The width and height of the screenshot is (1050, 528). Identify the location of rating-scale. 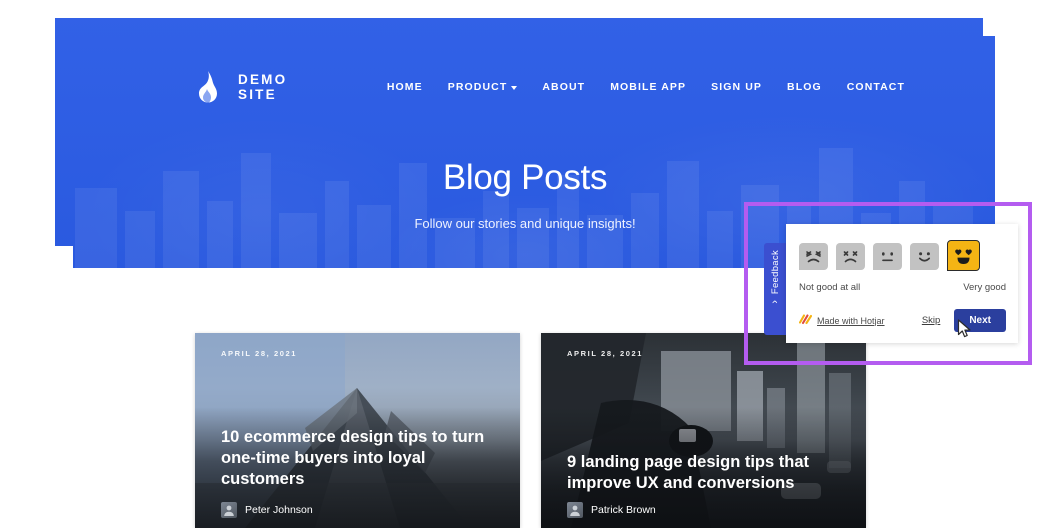
(889, 255).